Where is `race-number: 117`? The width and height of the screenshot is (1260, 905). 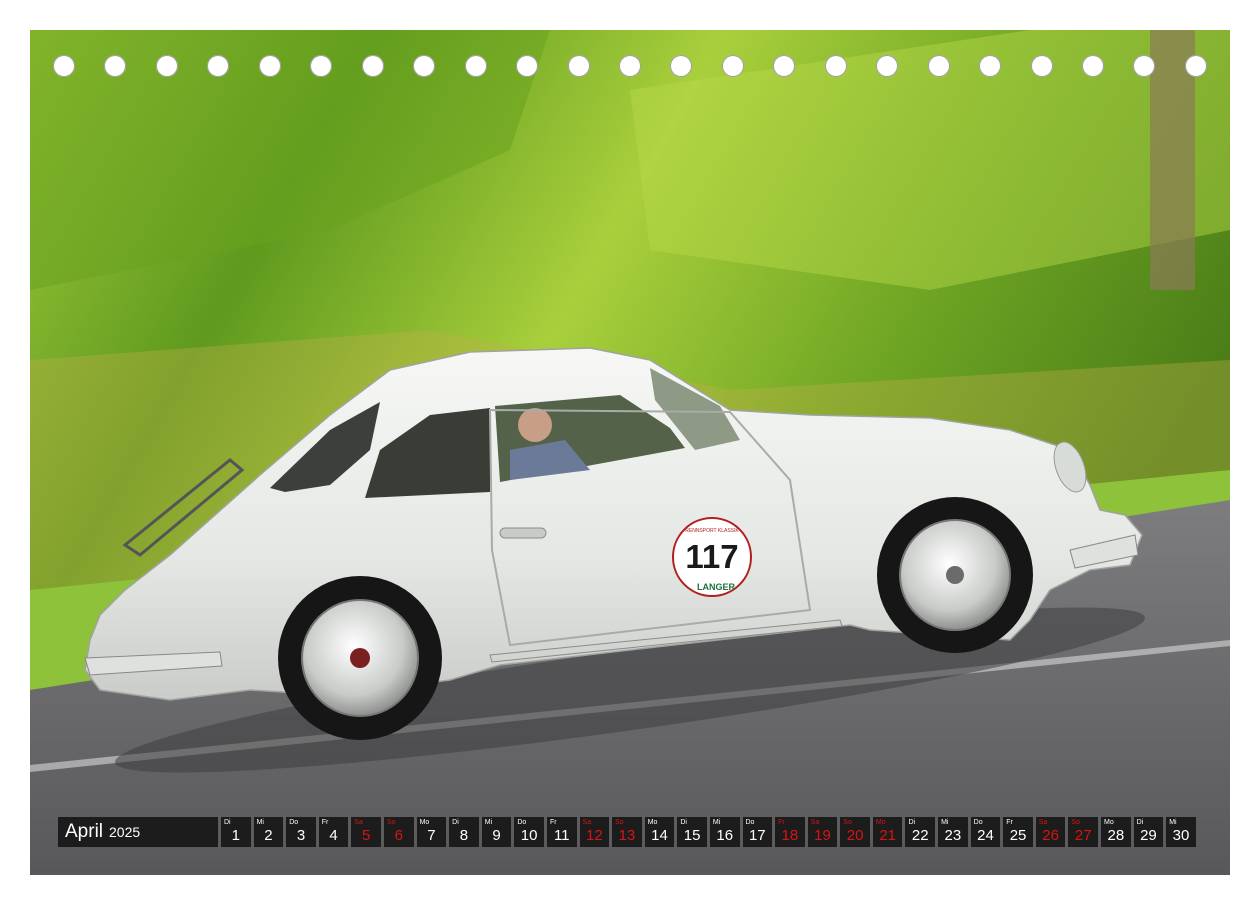 race-number: 117 is located at coordinates (711, 556).